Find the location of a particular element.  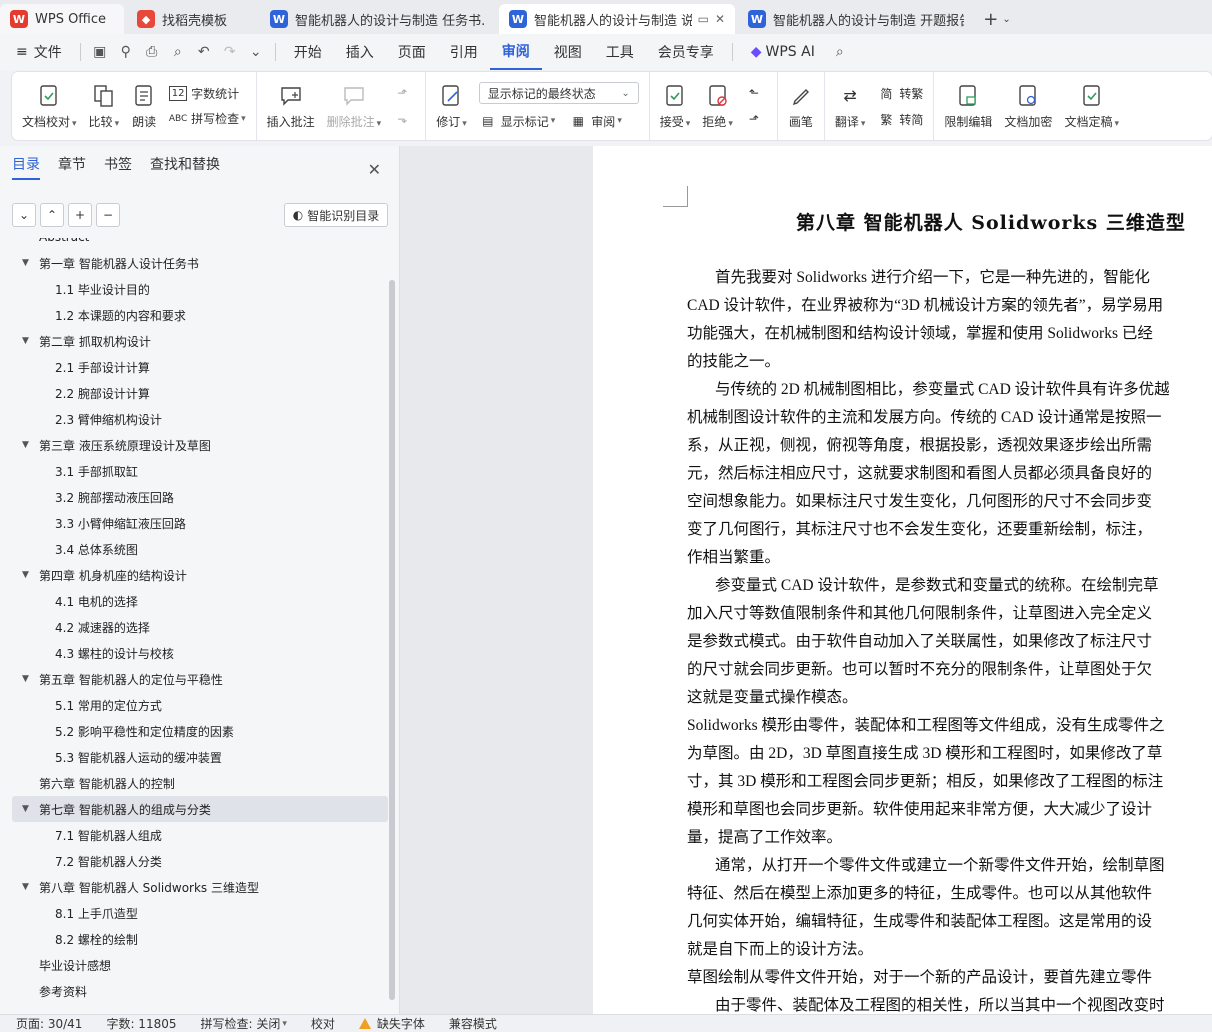

encrypt-button: 文档加密 is located at coordinates (1028, 106).